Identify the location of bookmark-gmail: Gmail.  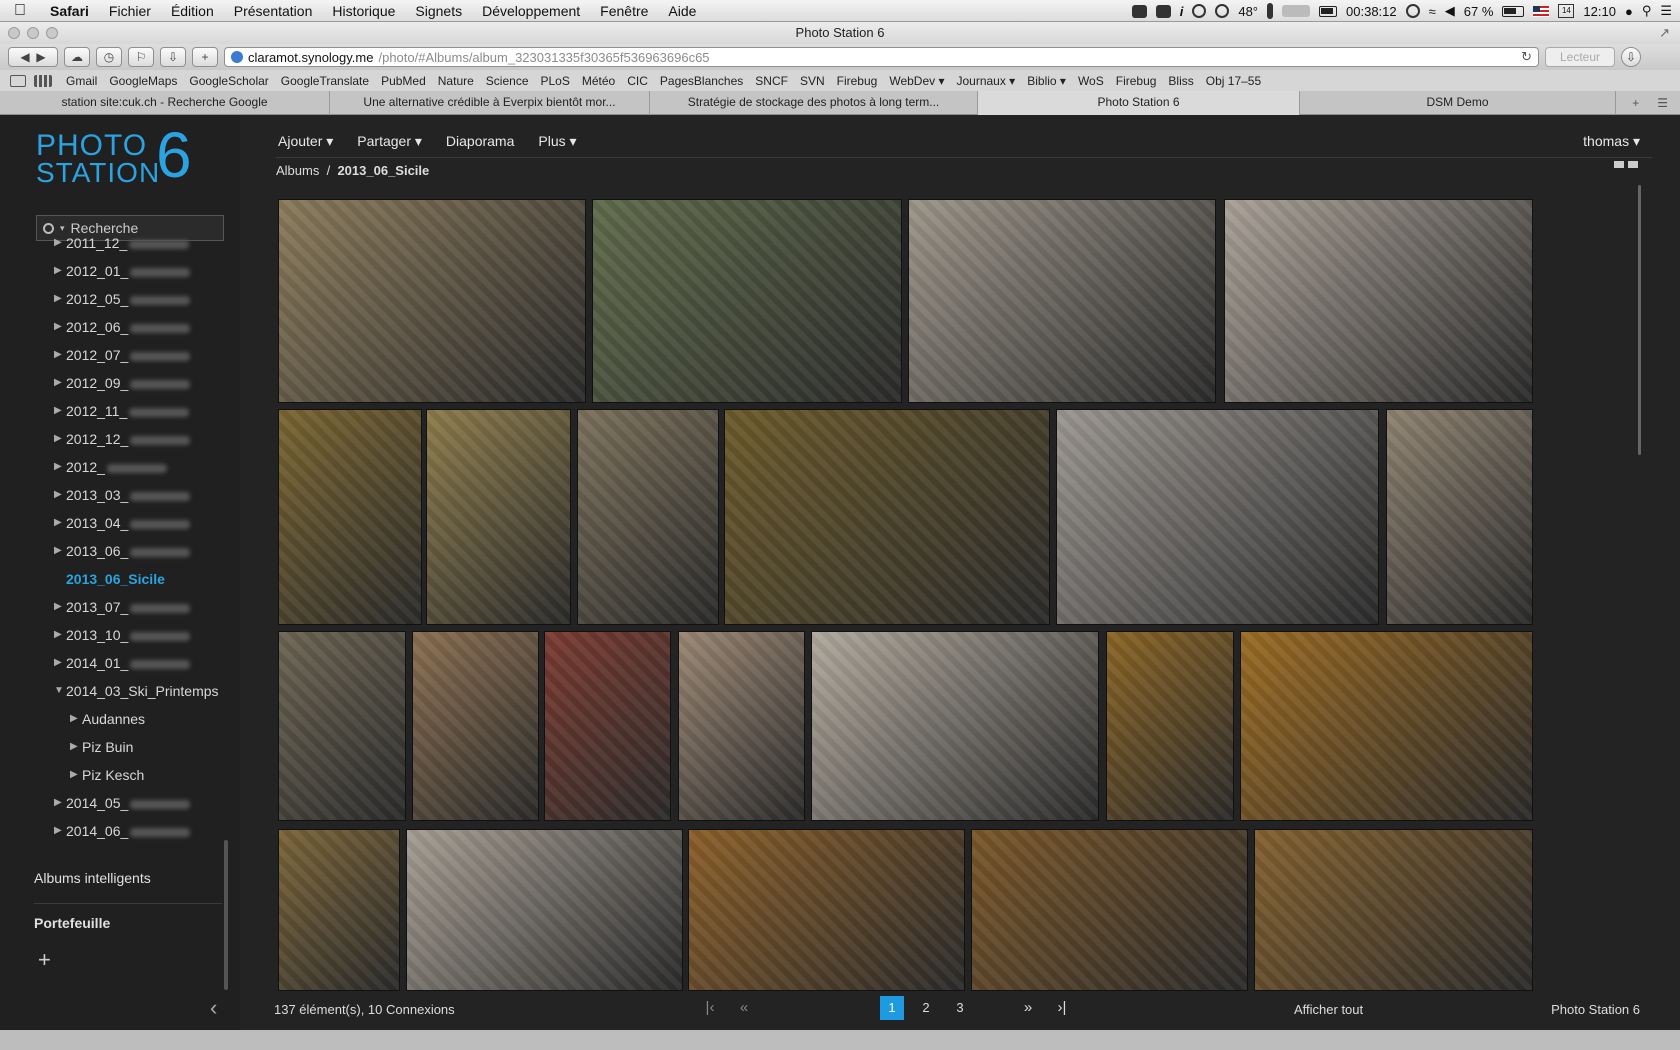
(81, 81).